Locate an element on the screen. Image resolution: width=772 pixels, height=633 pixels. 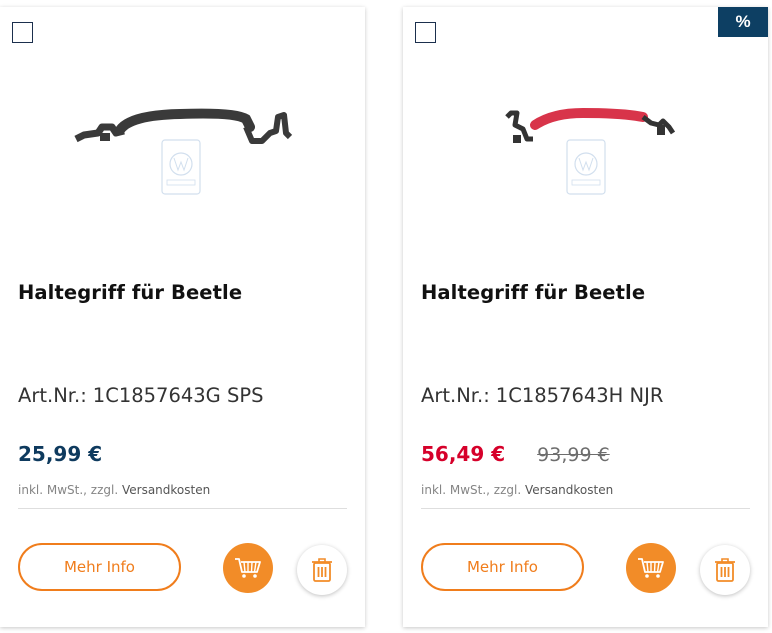
price-row: 25,99 € is located at coordinates (60, 454).